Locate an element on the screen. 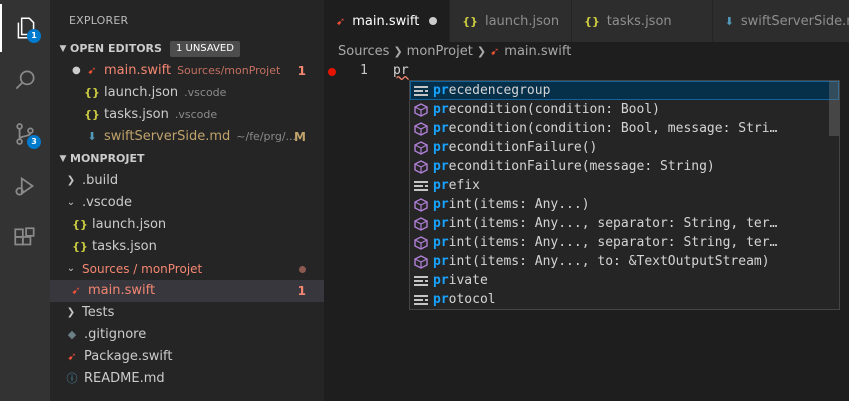  activity-extensions is located at coordinates (25, 238).